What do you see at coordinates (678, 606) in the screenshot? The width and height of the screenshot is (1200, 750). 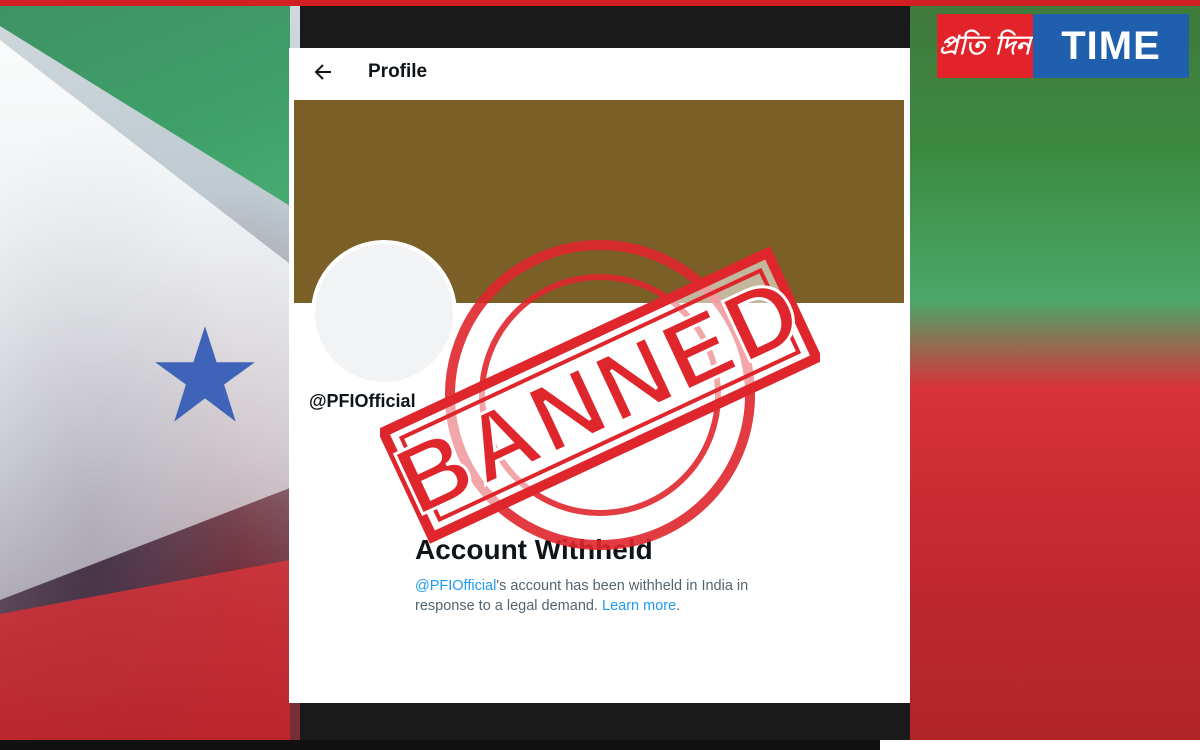 I see `withheld-period: .` at bounding box center [678, 606].